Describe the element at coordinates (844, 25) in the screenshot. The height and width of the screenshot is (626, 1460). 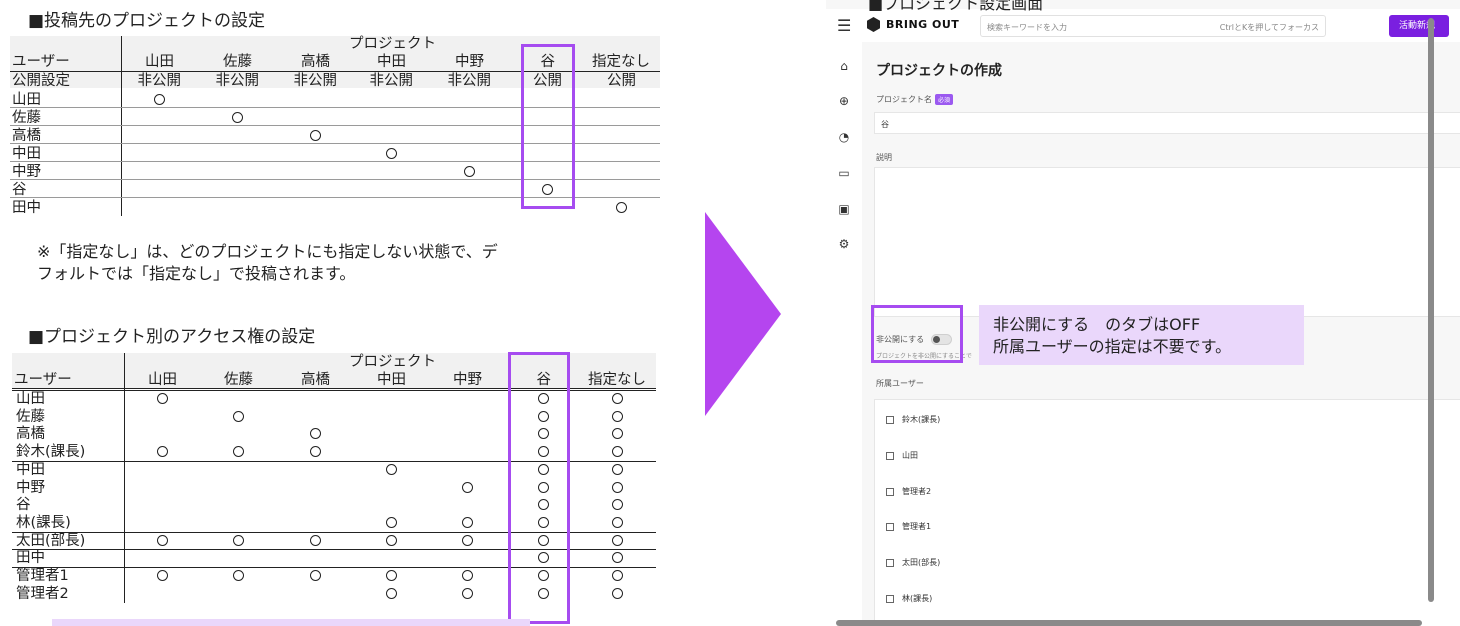
I see `menu-icon: ☰` at that location.